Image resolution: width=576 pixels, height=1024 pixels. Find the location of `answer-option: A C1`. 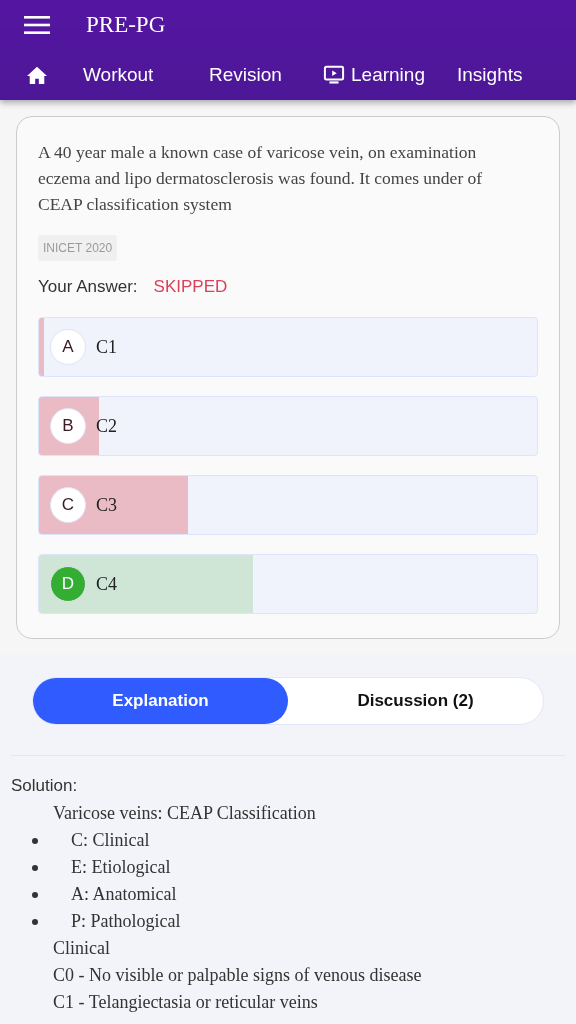

answer-option: A C1 is located at coordinates (288, 347).